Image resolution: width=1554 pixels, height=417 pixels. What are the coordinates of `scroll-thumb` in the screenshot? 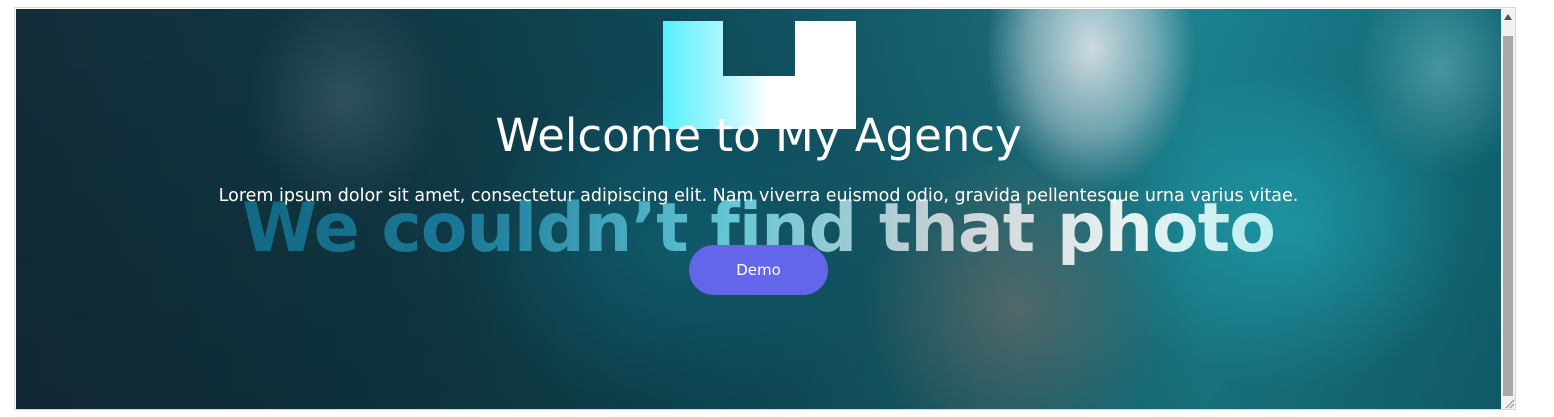 It's located at (1508, 216).